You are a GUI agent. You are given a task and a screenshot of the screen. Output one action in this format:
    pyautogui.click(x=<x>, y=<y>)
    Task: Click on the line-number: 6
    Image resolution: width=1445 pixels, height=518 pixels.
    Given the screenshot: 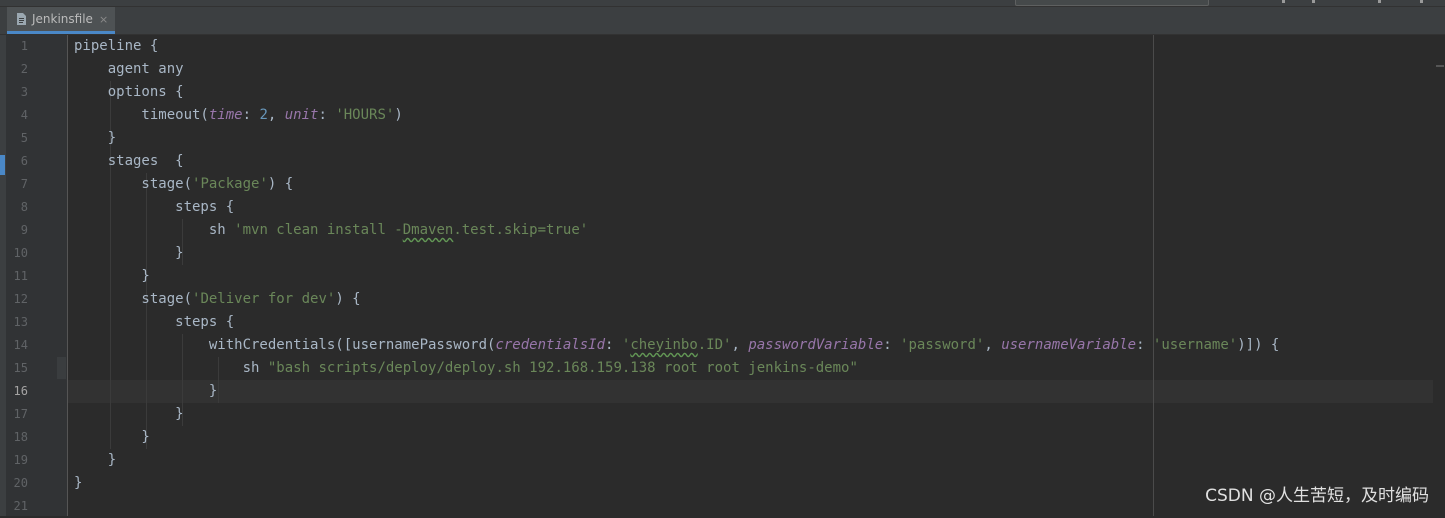 What is the action you would take?
    pyautogui.click(x=24, y=161)
    